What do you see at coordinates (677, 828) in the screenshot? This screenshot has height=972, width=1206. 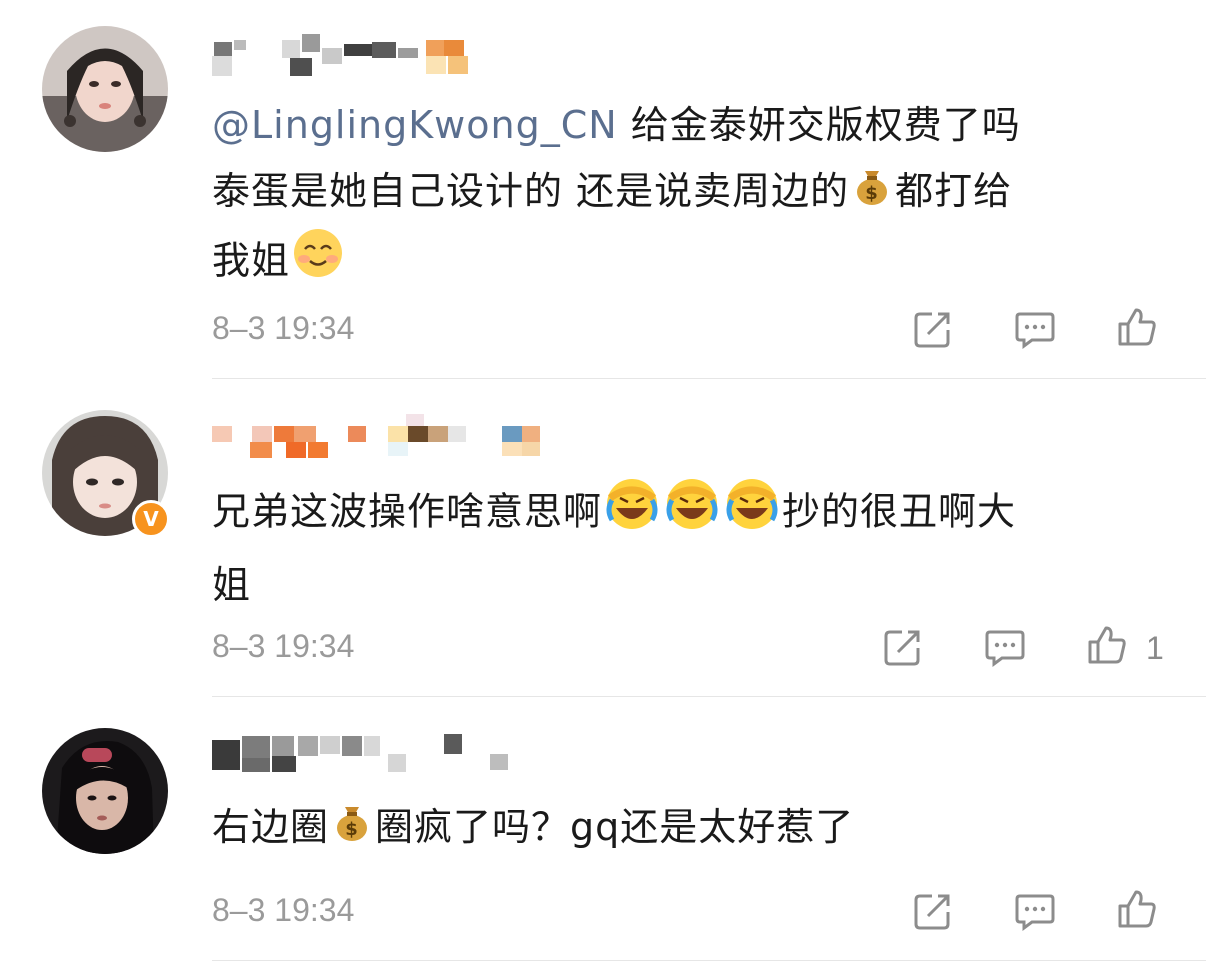 I see `comment-text: 右边圈 $ 圈疯了吗？gq还是太好惹了` at bounding box center [677, 828].